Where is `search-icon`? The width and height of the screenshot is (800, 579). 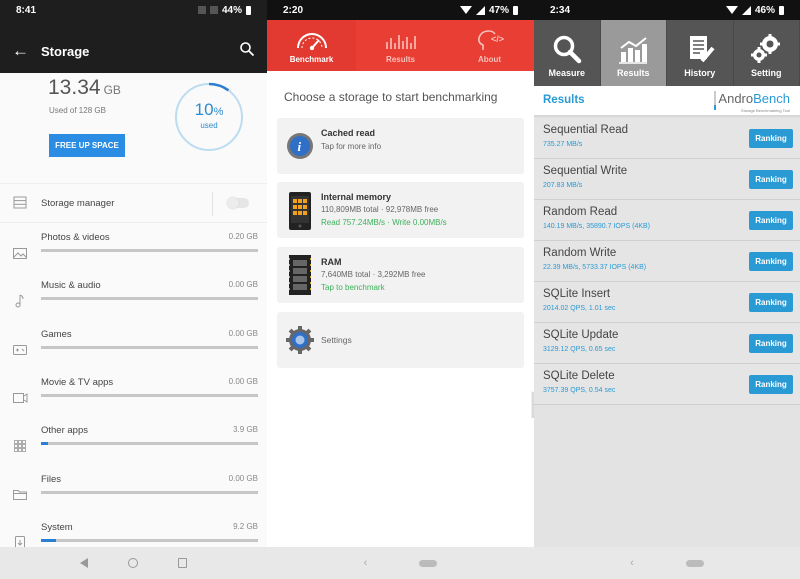 search-icon is located at coordinates (247, 51).